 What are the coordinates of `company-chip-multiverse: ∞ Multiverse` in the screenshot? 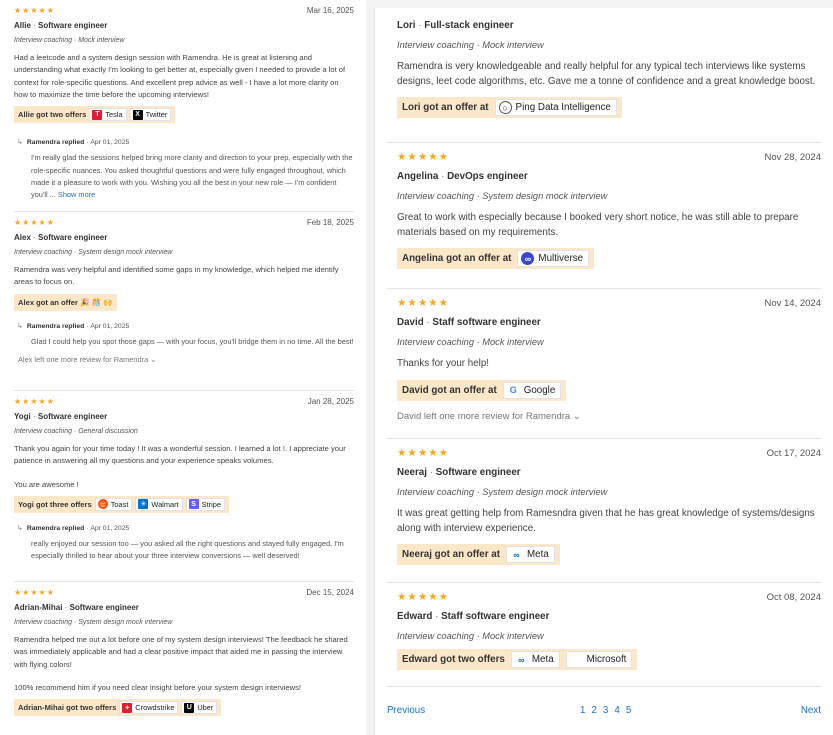 It's located at (553, 258).